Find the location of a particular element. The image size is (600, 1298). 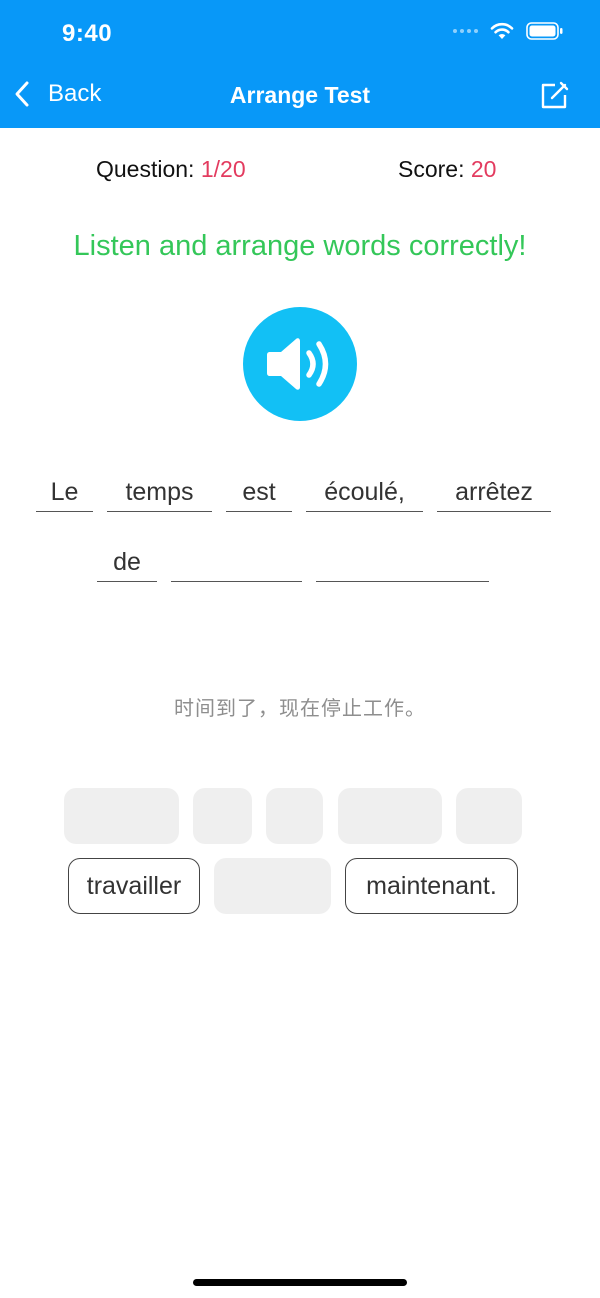

answer-slot: de is located at coordinates (127, 564).